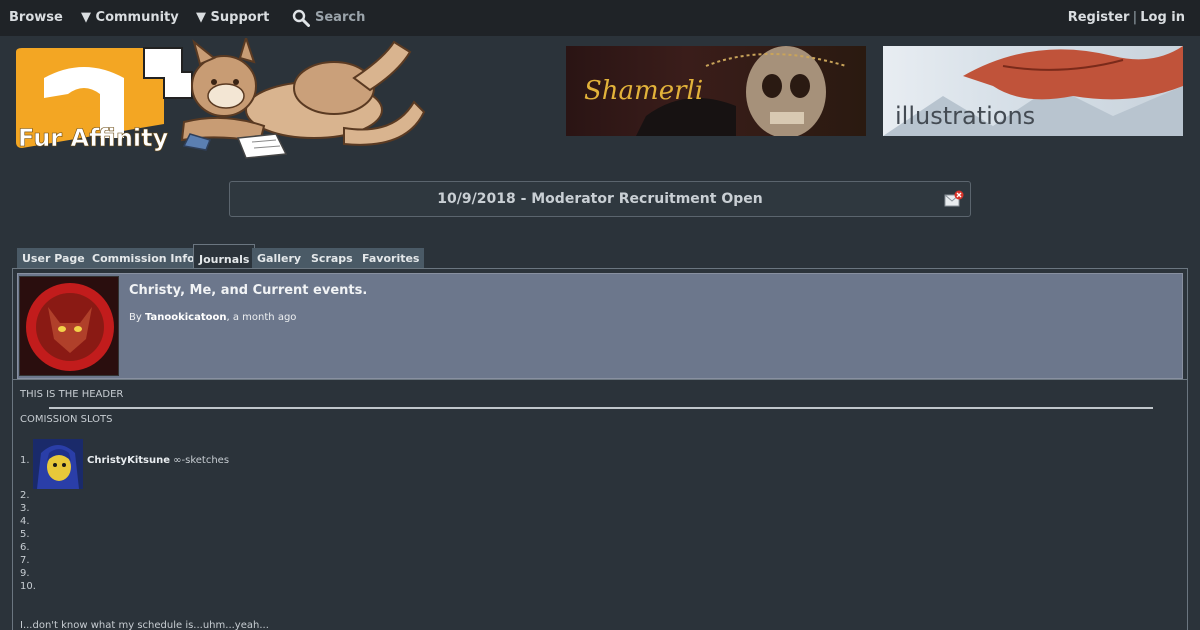 This screenshot has height=630, width=1200. I want to click on avatar-image, so click(69, 326).